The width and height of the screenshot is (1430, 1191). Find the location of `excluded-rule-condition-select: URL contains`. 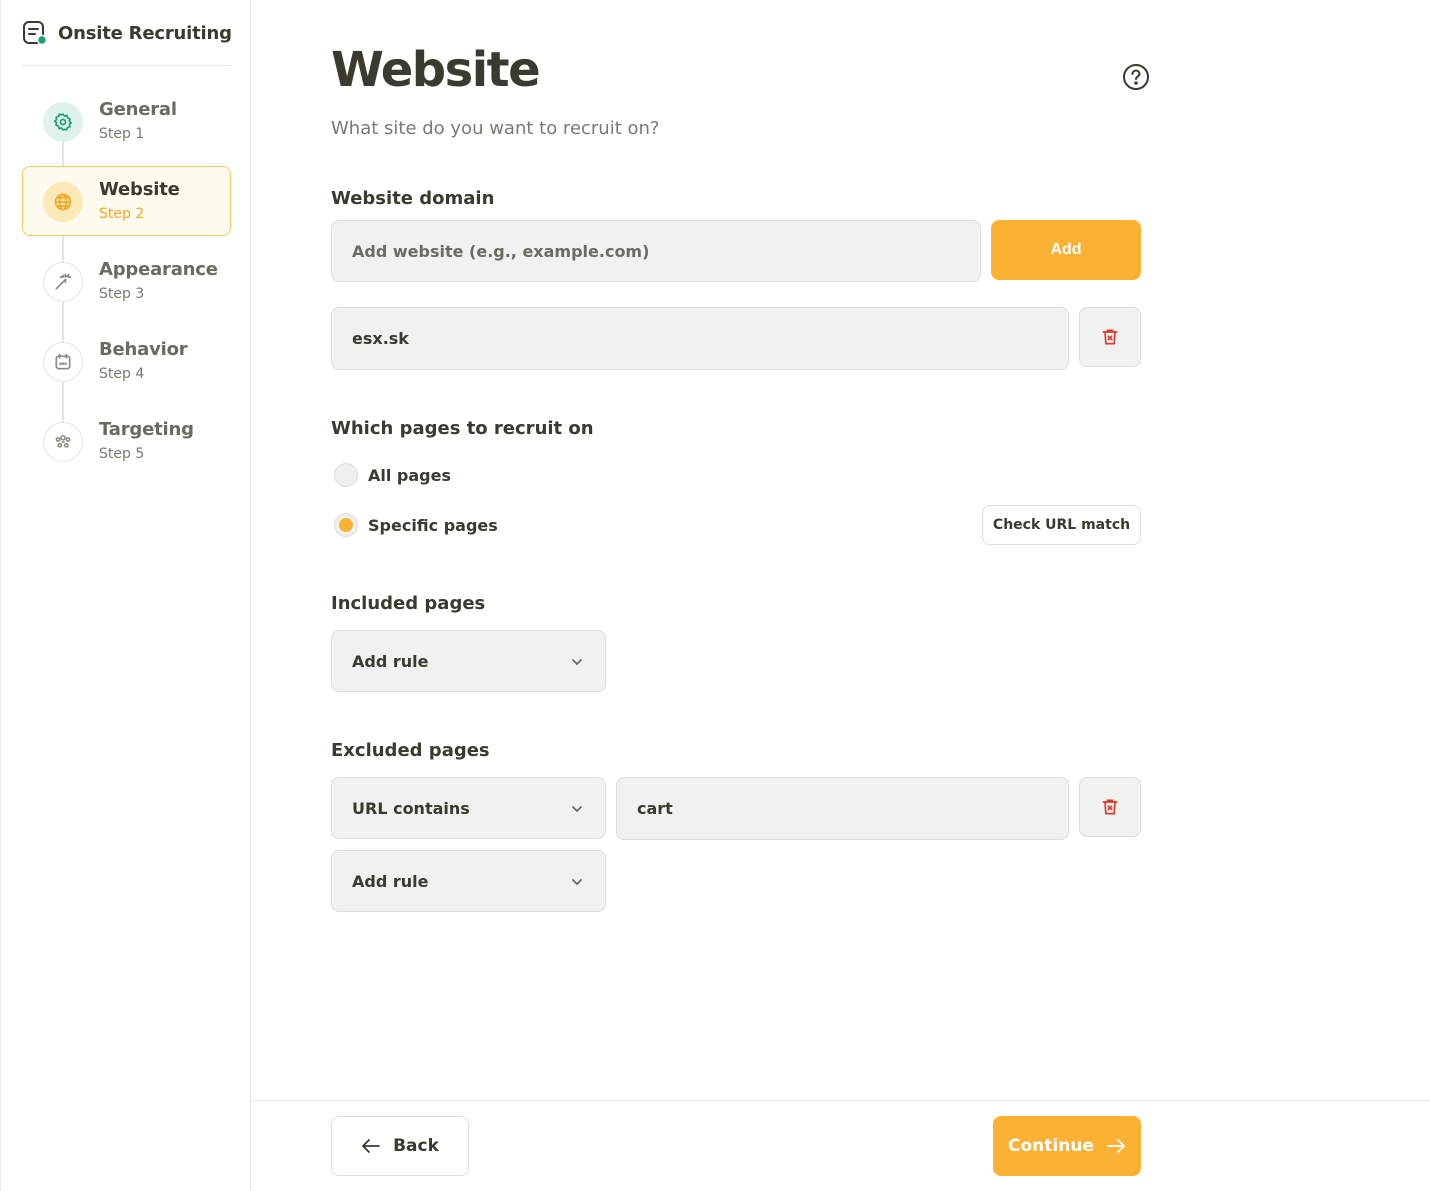

excluded-rule-condition-select: URL contains is located at coordinates (468, 808).